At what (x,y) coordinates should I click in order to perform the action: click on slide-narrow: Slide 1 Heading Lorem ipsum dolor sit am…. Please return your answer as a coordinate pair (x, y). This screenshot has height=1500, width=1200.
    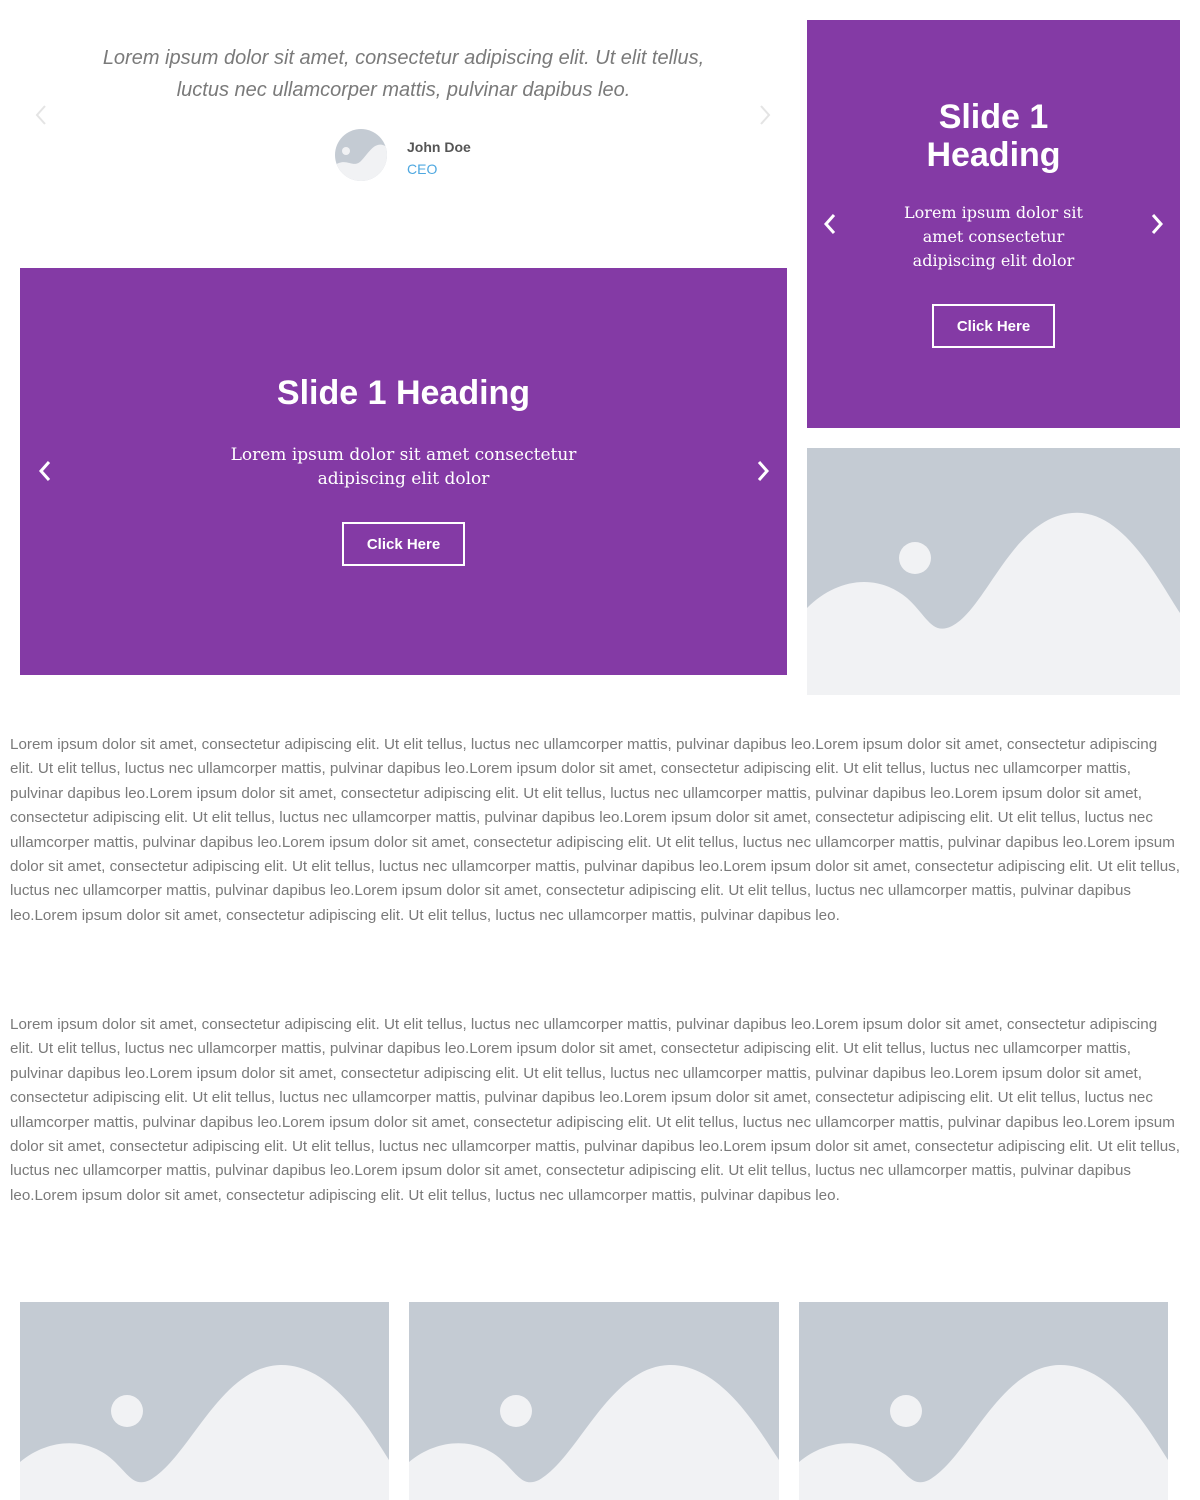
    Looking at the image, I should click on (993, 224).